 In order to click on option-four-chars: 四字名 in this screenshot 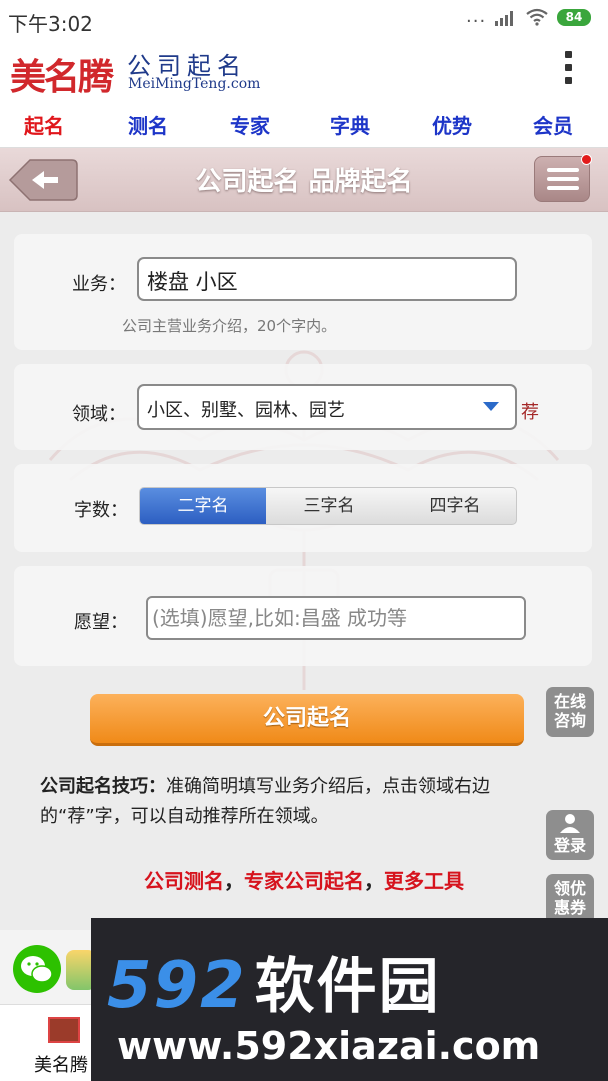, I will do `click(454, 506)`.